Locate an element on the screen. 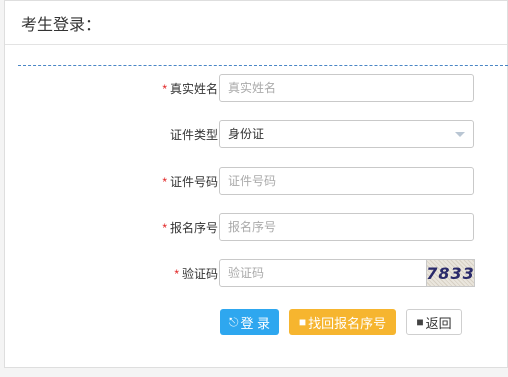 The height and width of the screenshot is (377, 508). id-type-label: 证件类型 is located at coordinates (193, 134).